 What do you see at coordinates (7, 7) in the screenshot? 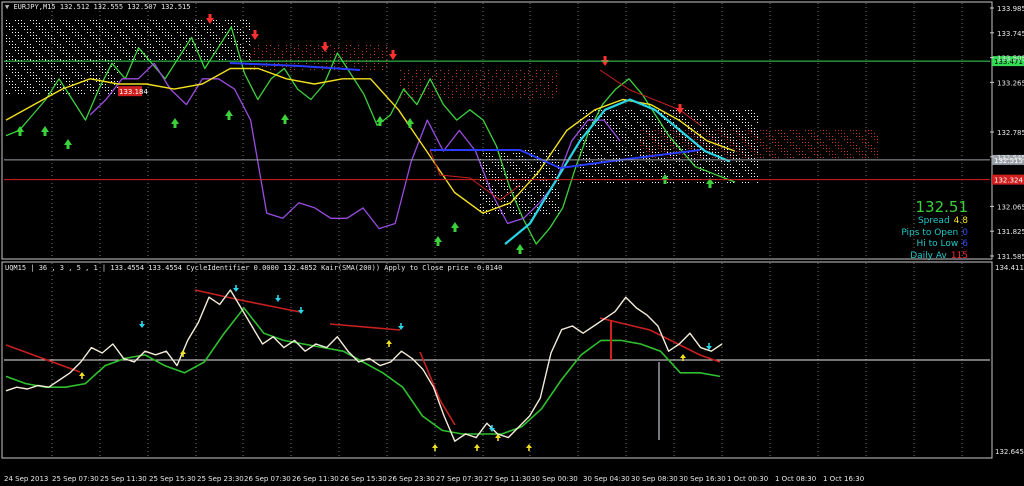
I see `dropdown-icon: ▼` at bounding box center [7, 7].